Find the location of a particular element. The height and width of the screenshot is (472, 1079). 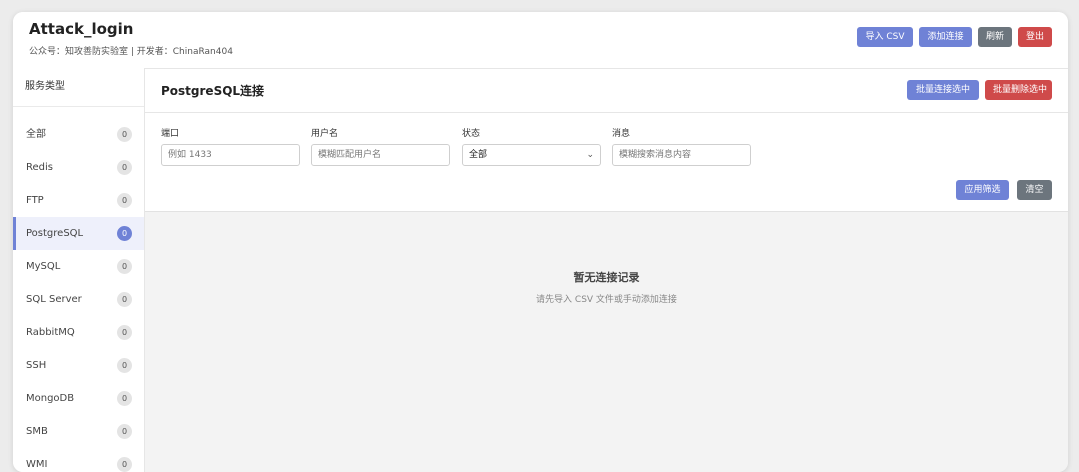

port-input: 例如 1433 is located at coordinates (230, 155).